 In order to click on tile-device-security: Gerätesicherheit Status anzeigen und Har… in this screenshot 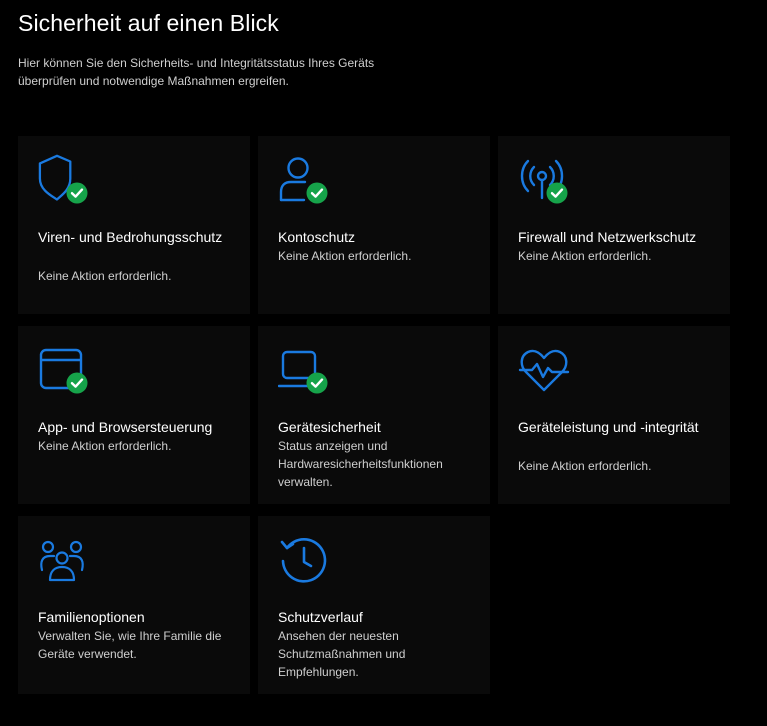, I will do `click(374, 415)`.